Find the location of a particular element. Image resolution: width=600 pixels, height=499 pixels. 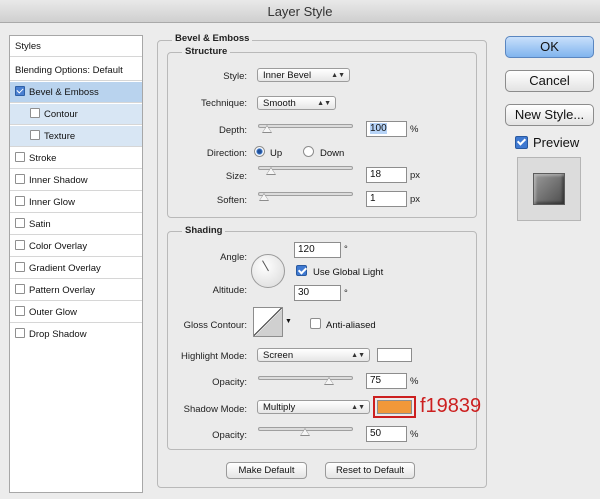

angle-dial is located at coordinates (268, 271).